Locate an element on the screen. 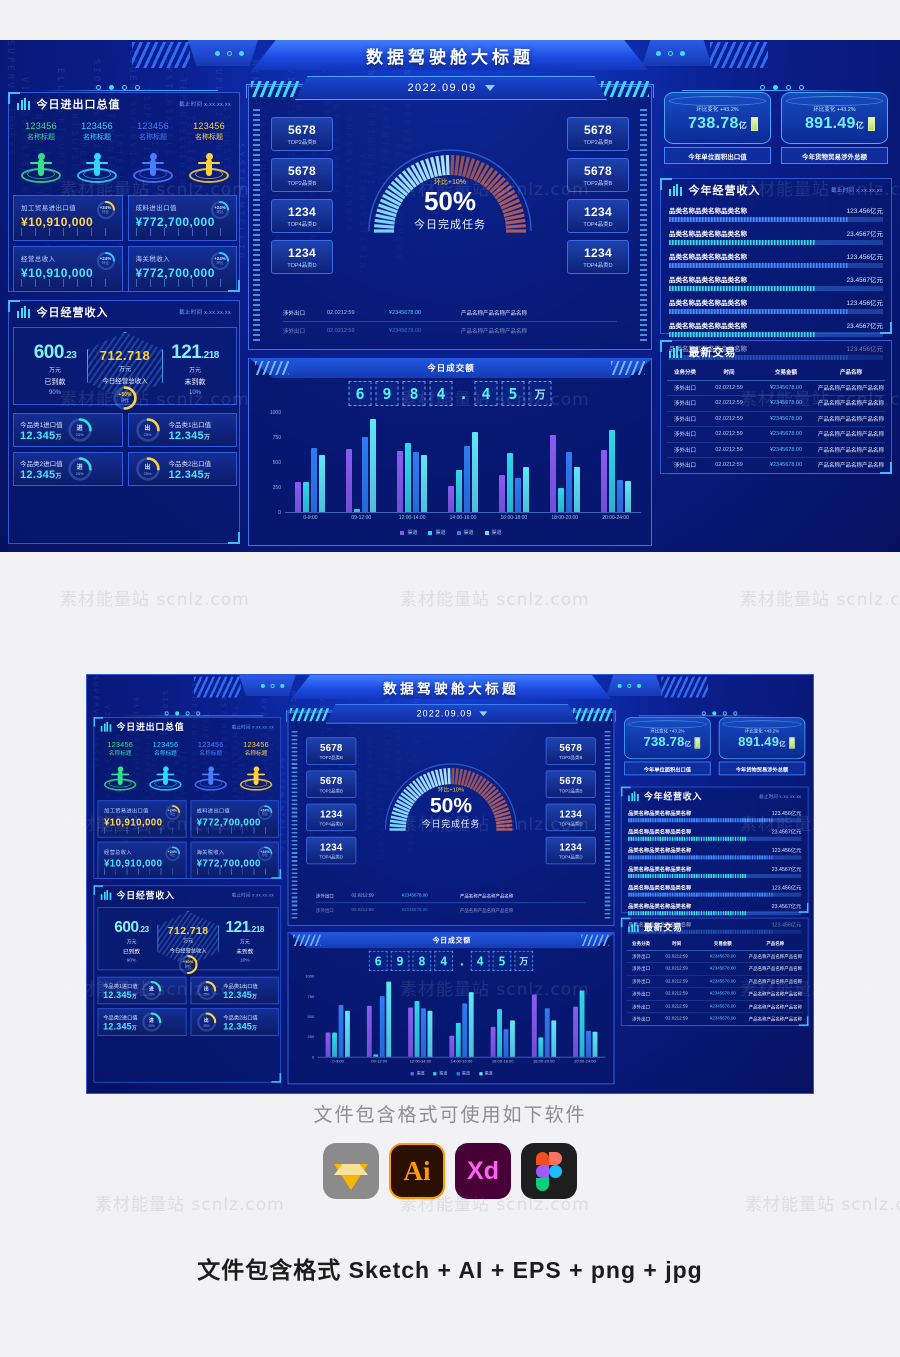 This screenshot has height=1357, width=900. flow-donut-pct: 25% is located at coordinates (147, 473).